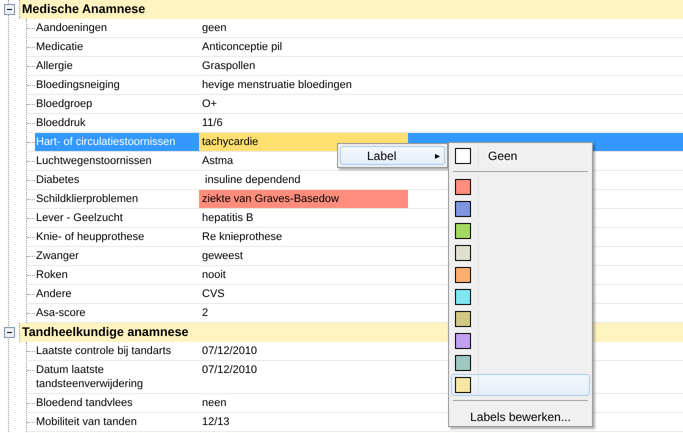  I want to click on property-label: Asa-score, so click(117, 313).